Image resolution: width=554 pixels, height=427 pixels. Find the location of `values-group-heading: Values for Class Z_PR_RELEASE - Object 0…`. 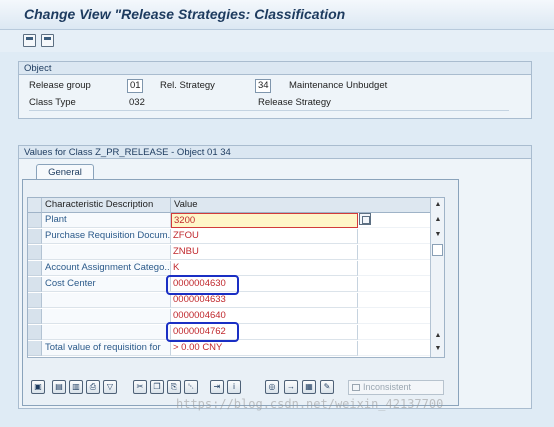

values-group-heading: Values for Class Z_PR_RELEASE - Object 0… is located at coordinates (275, 152).